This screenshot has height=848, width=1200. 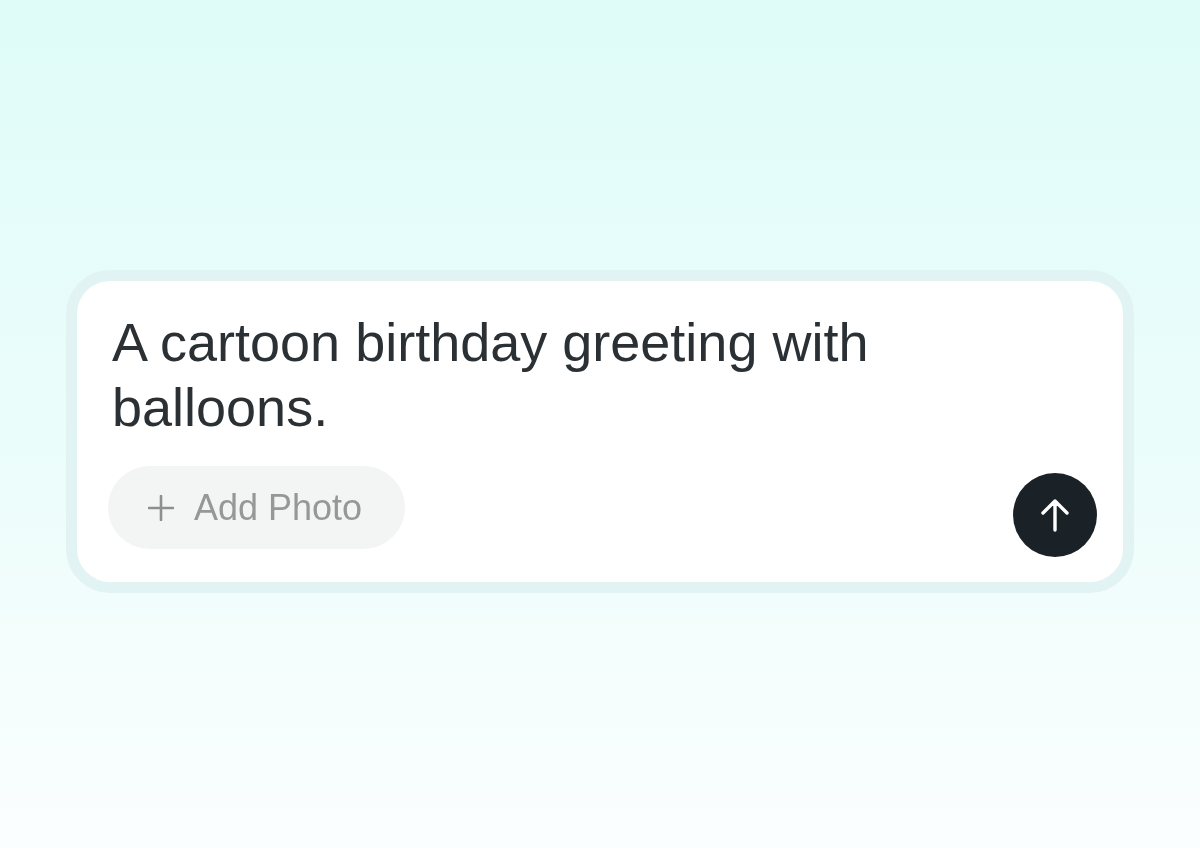 What do you see at coordinates (161, 507) in the screenshot?
I see `plus-icon` at bounding box center [161, 507].